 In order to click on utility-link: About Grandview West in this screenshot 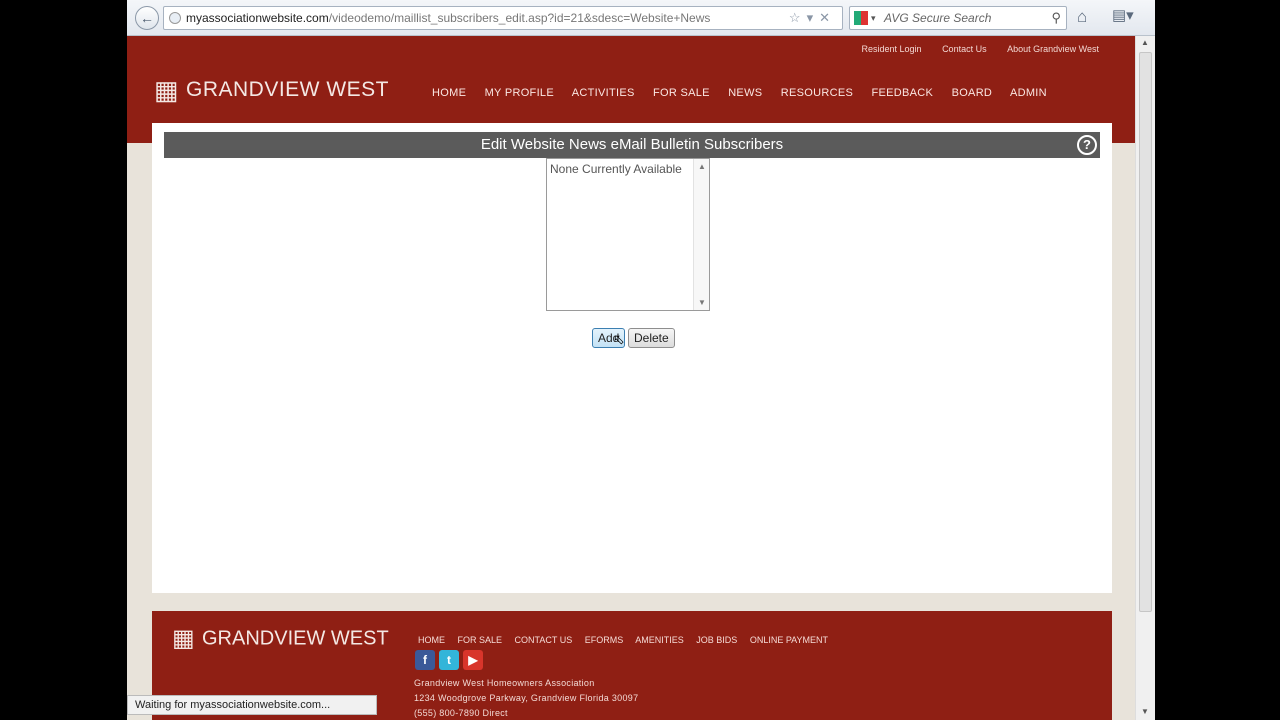, I will do `click(1053, 49)`.